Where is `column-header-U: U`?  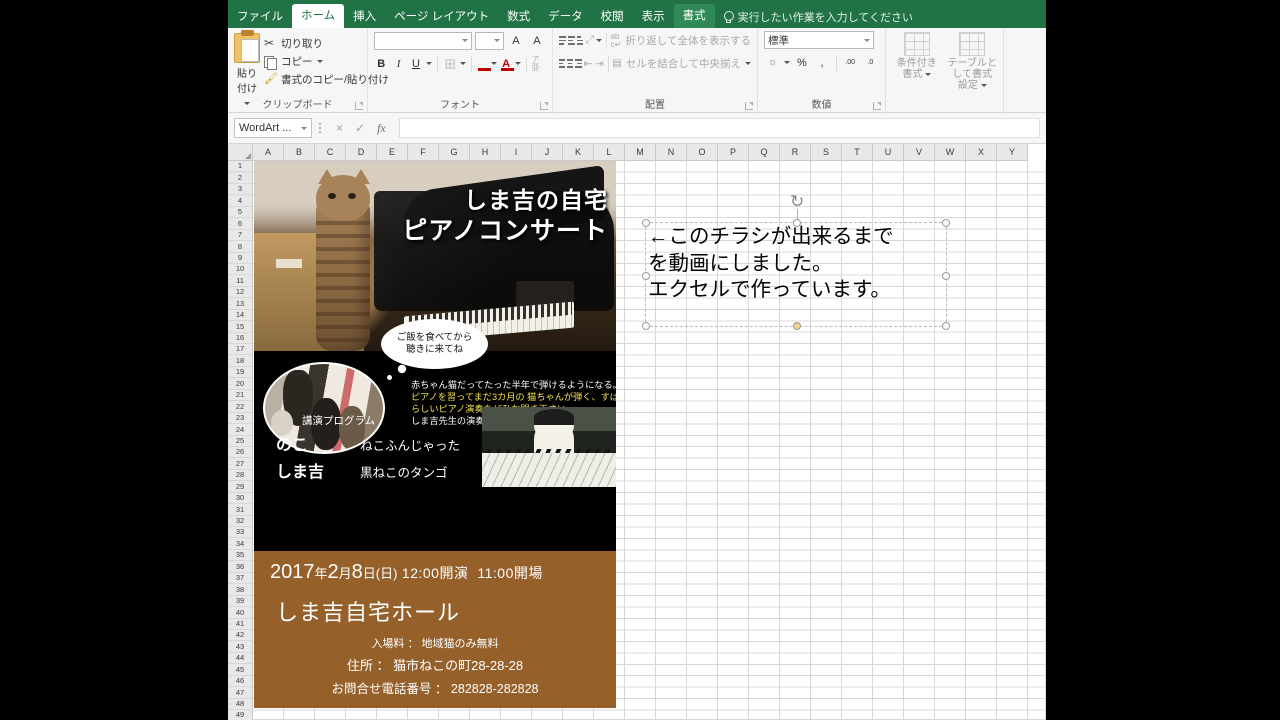
column-header-U: U is located at coordinates (888, 152).